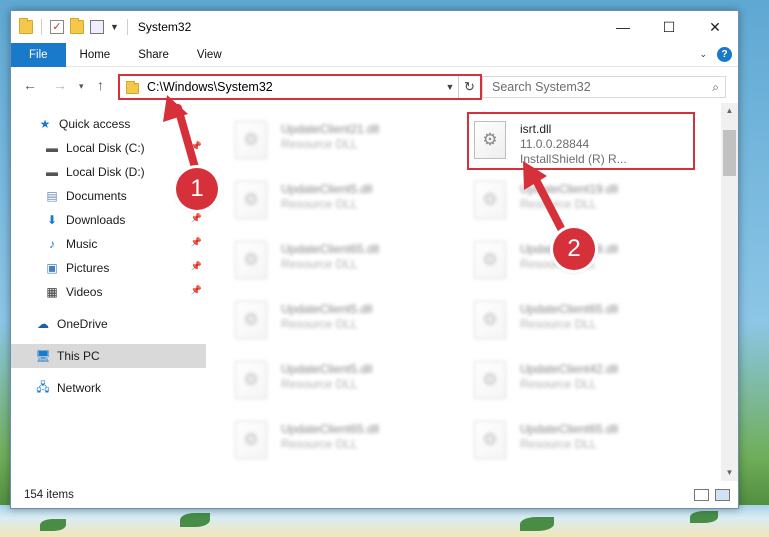  What do you see at coordinates (153, 55) in the screenshot?
I see `tab-share: Share` at bounding box center [153, 55].